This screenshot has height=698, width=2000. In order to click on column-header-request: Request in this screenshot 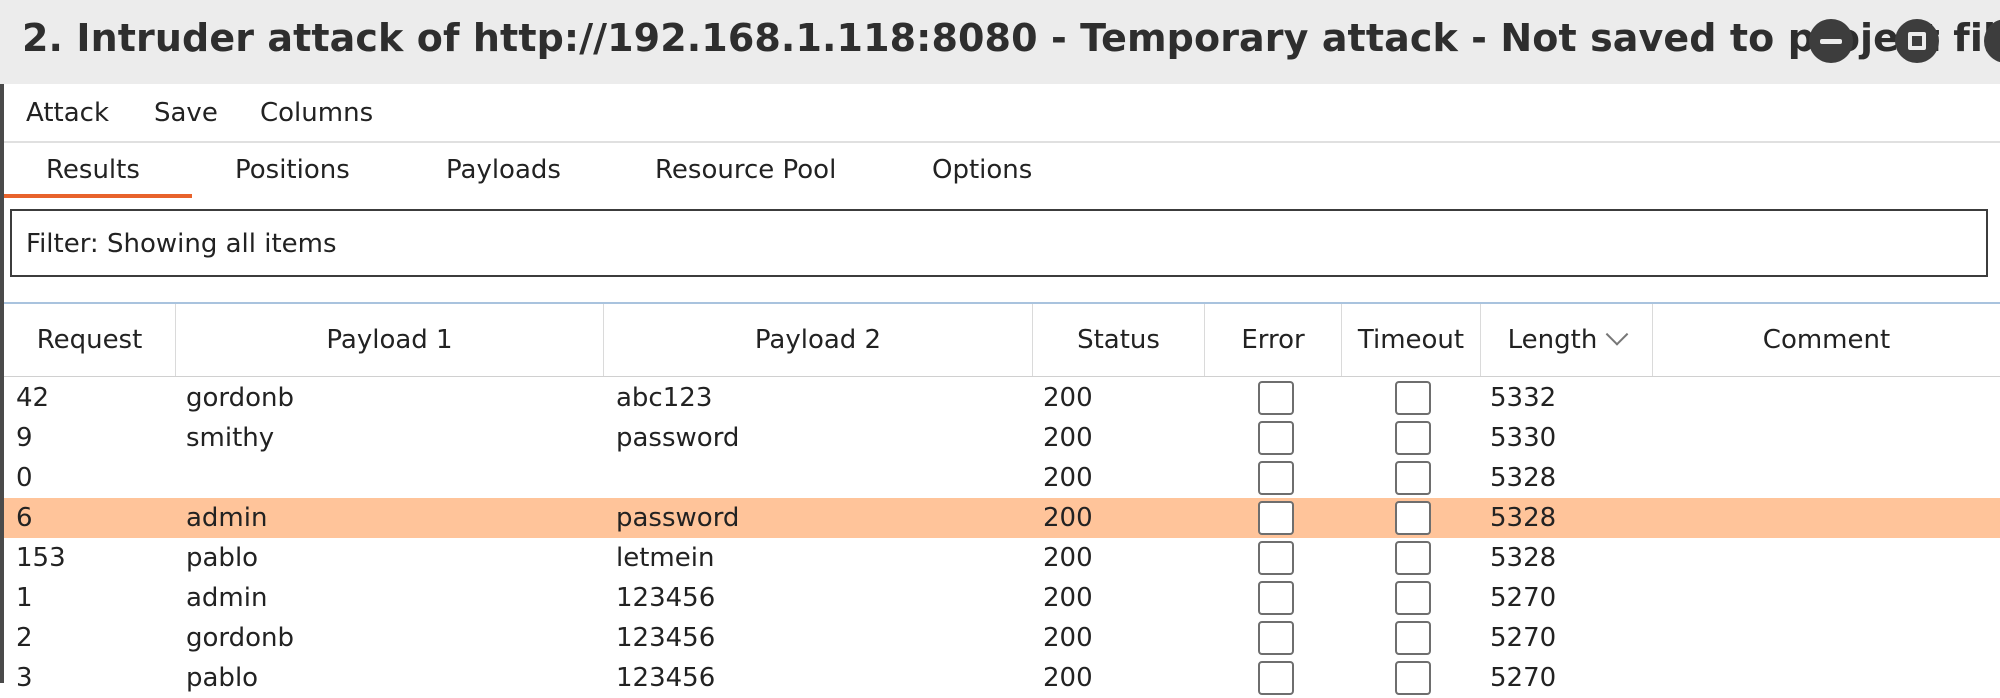, I will do `click(90, 340)`.